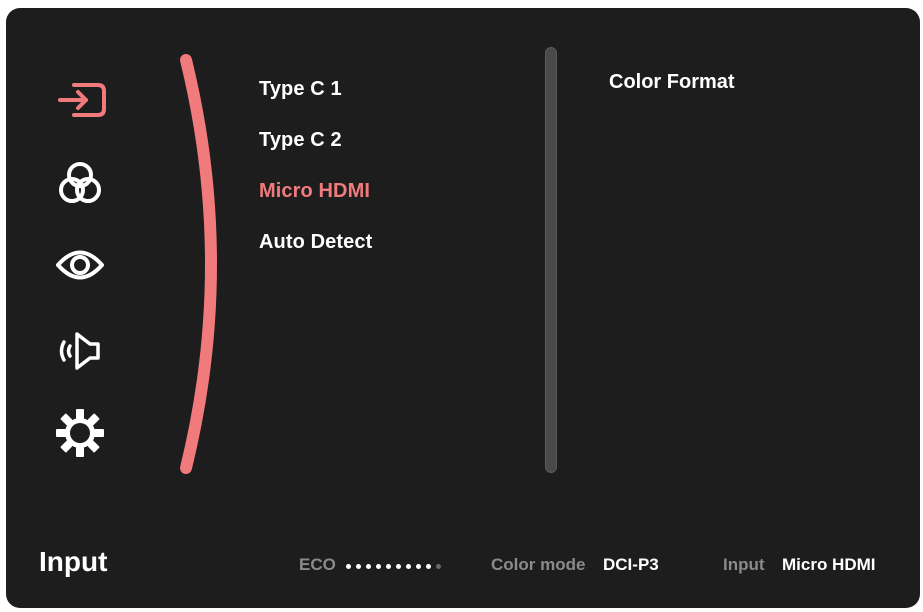  Describe the element at coordinates (80, 100) in the screenshot. I see `input-icon` at that location.